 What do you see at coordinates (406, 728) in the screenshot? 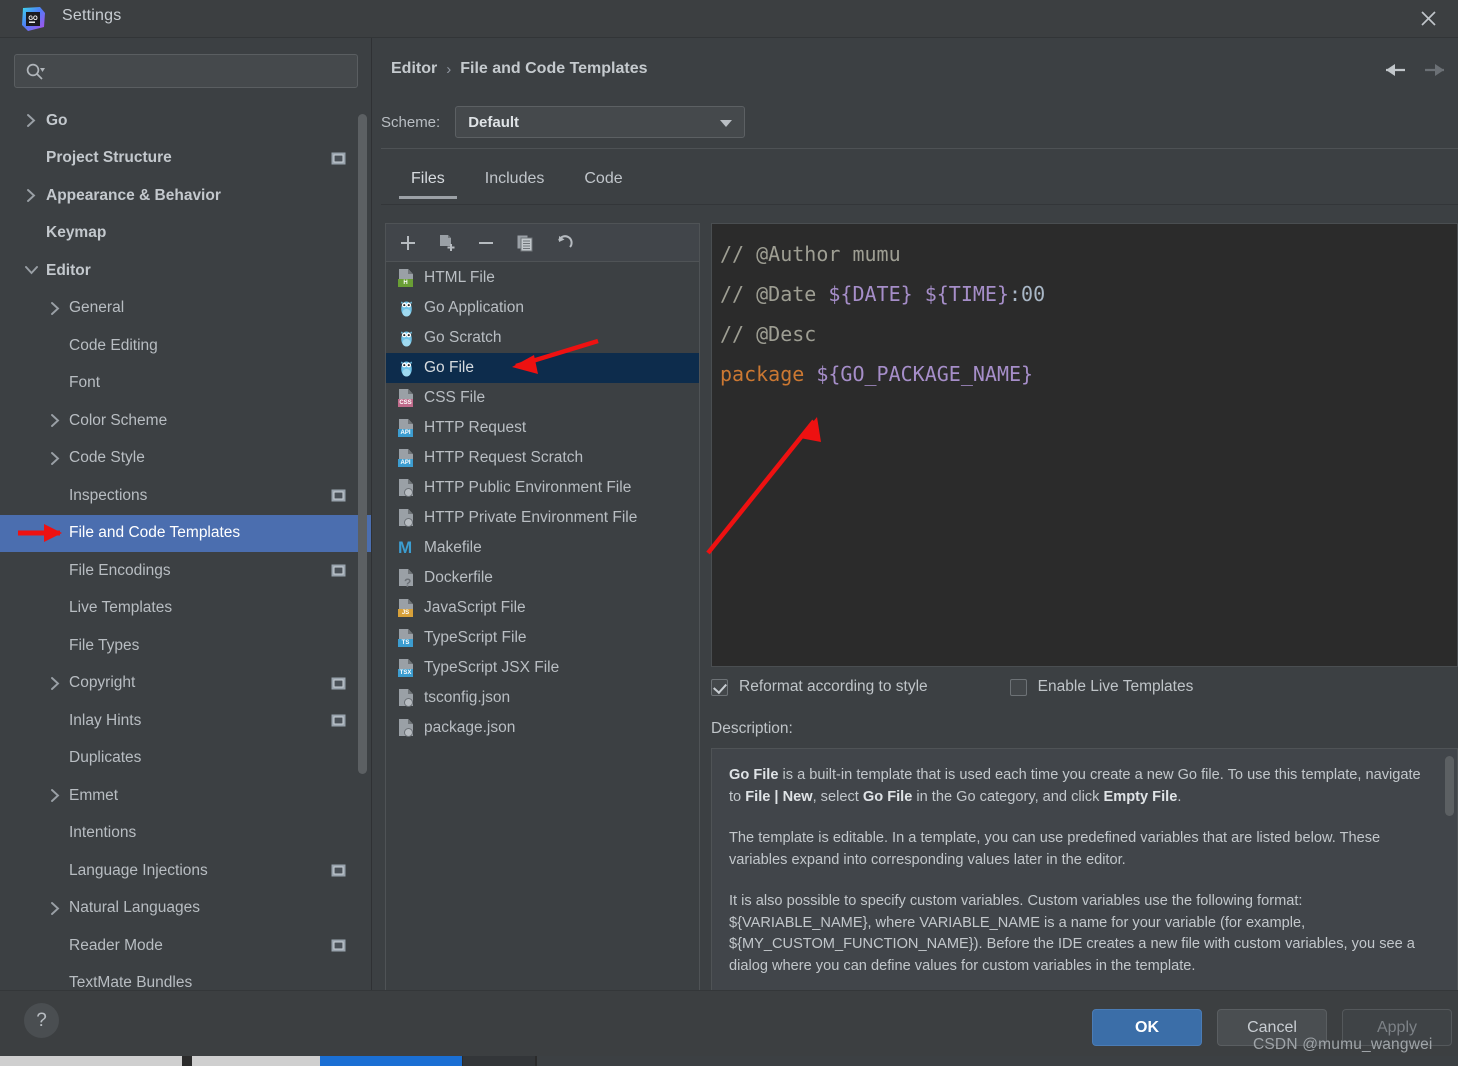
I see `json-config-icon` at bounding box center [406, 728].